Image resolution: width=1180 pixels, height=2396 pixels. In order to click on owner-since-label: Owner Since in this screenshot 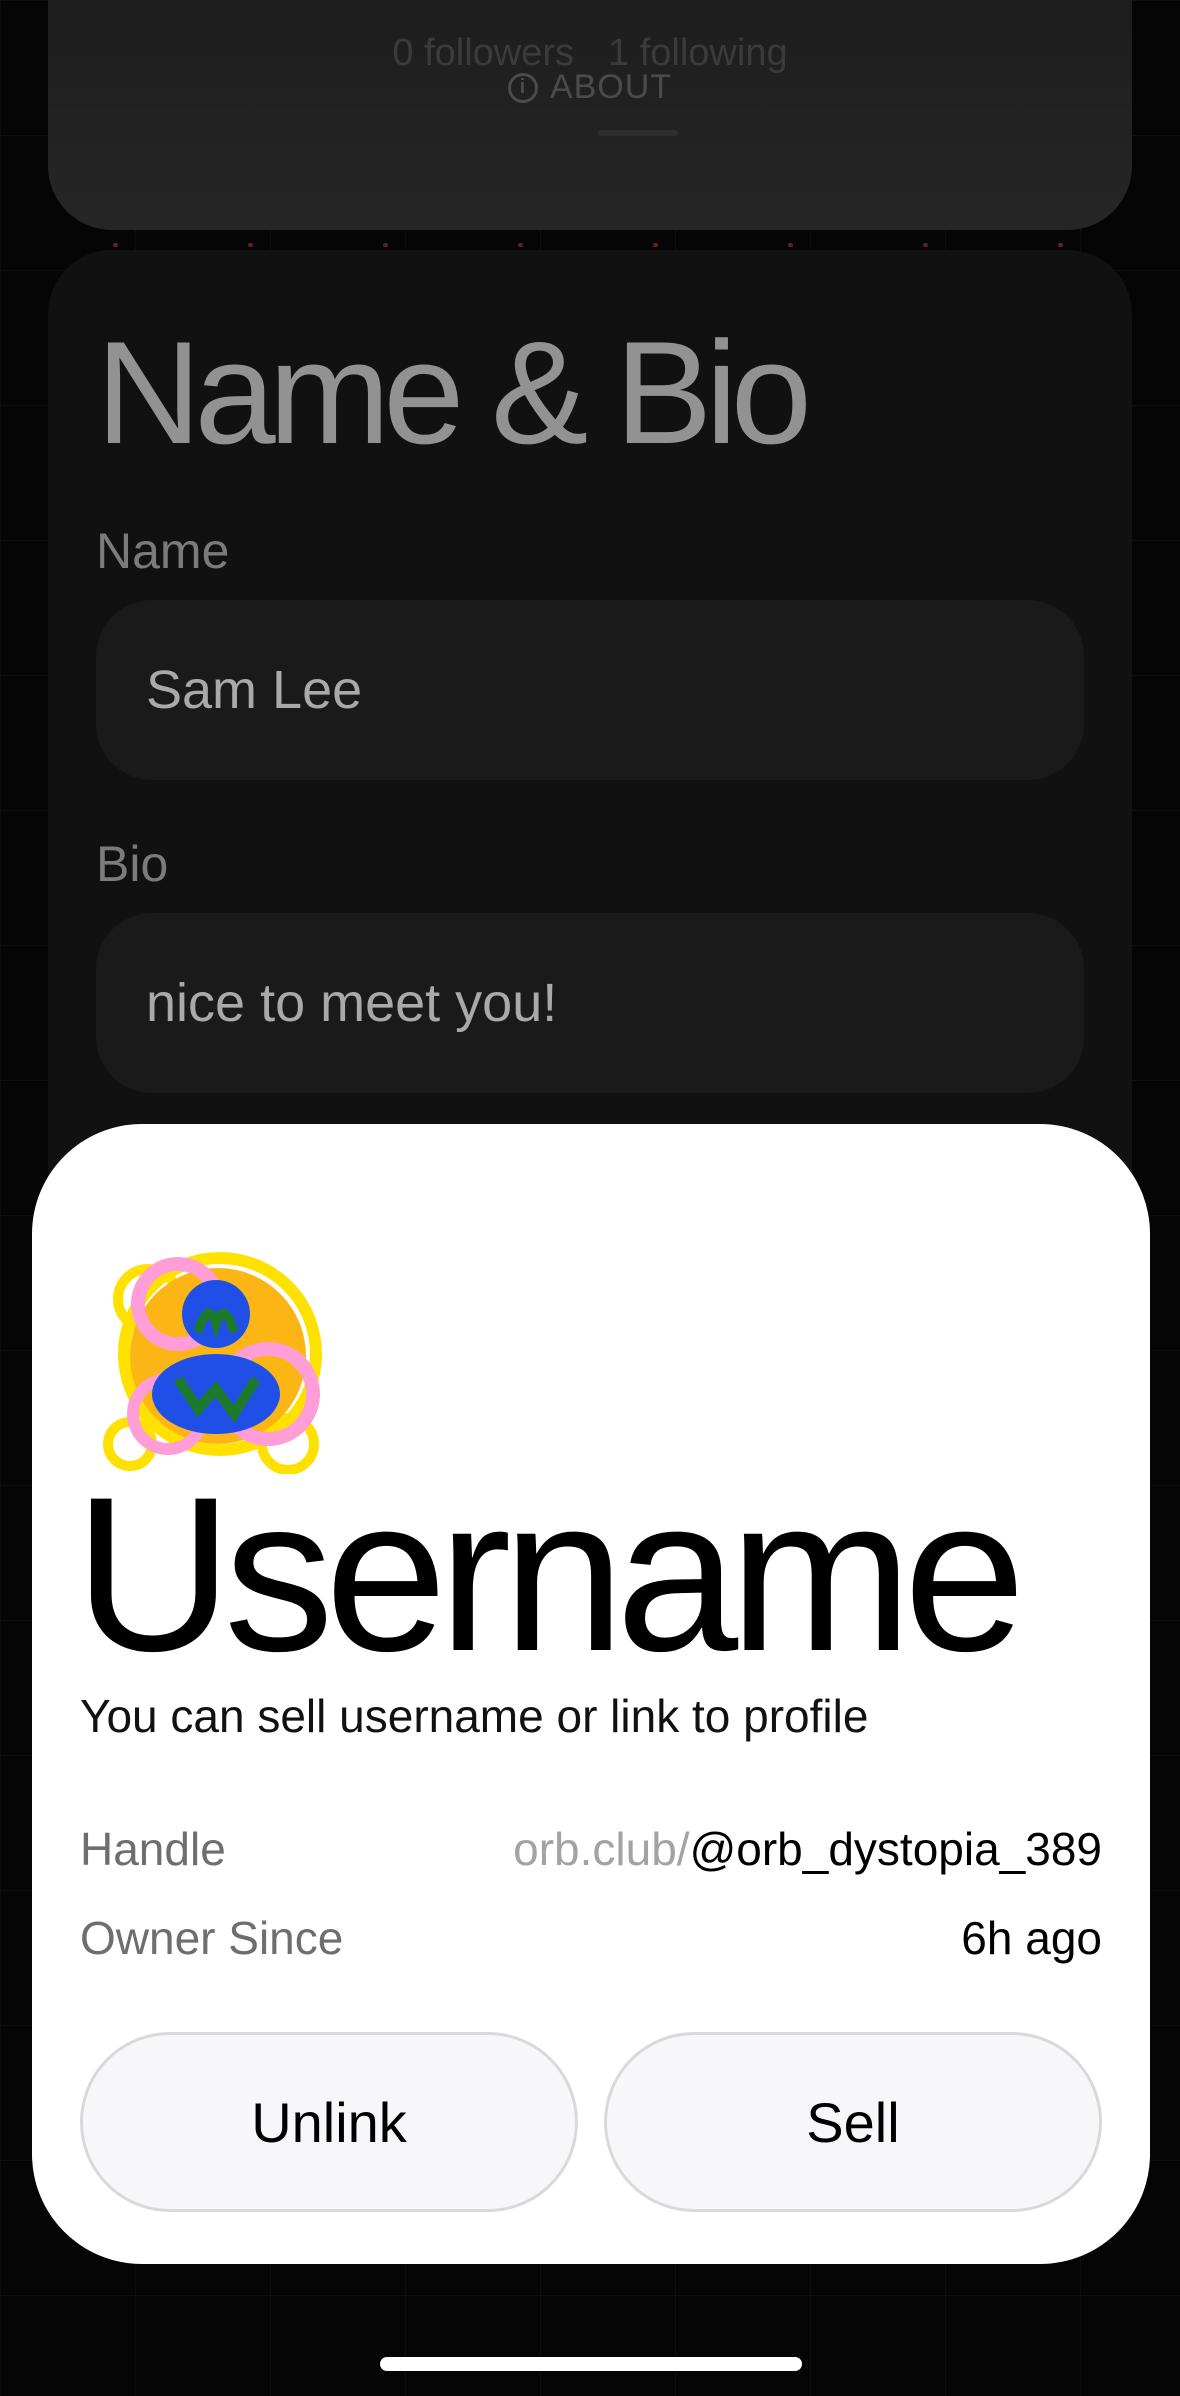, I will do `click(212, 1938)`.